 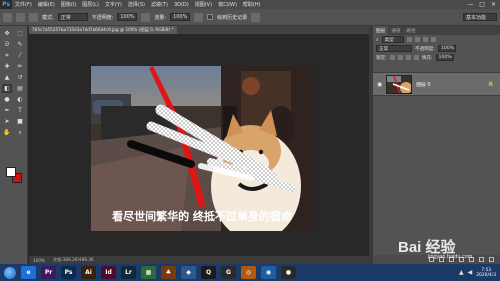 I want to click on menu-layer: 图层(L), so click(x=90, y=4).